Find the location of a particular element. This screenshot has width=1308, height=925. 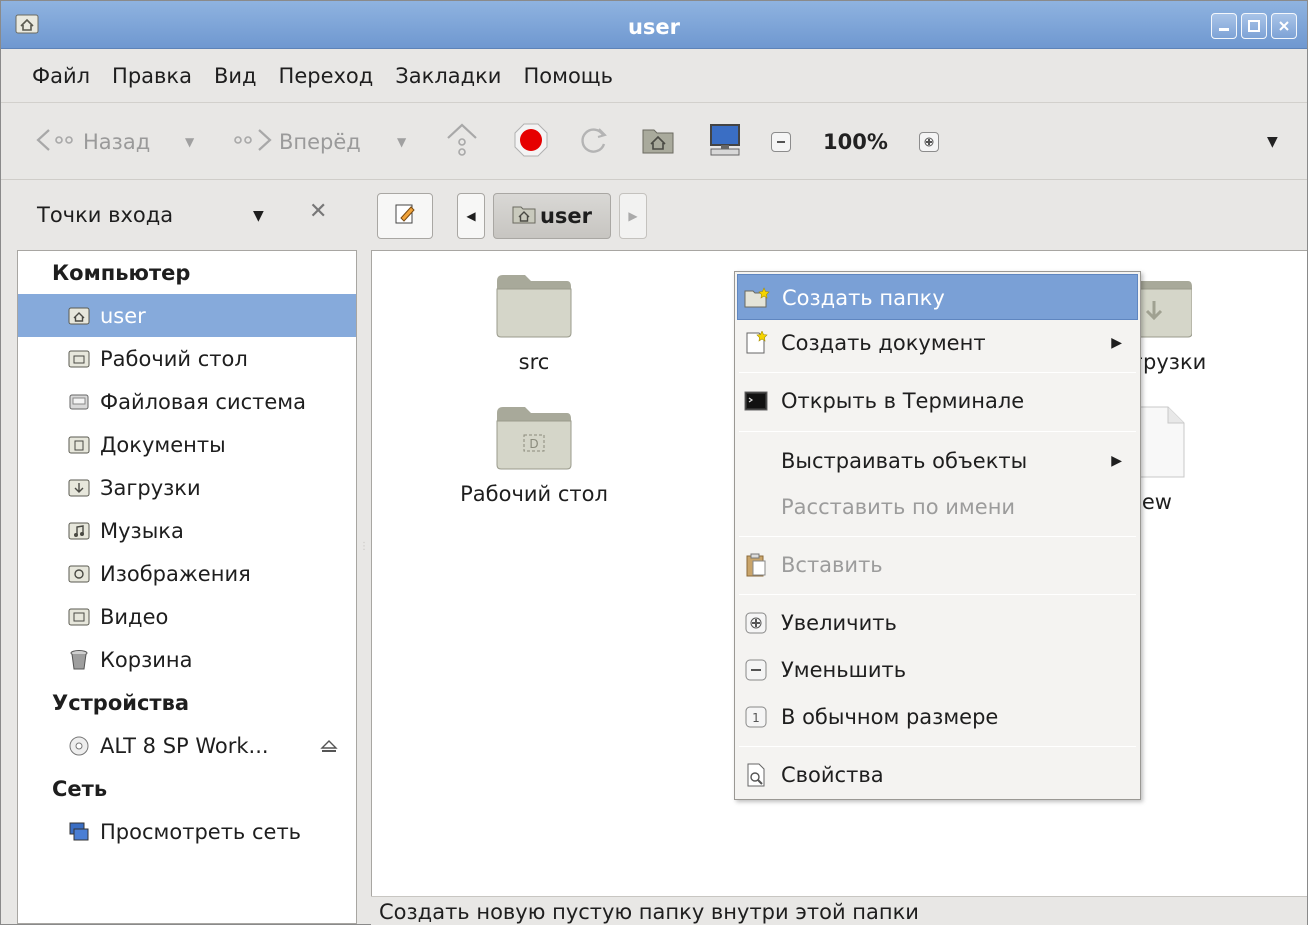

toolbar: Назад ▼ Вперёд ▼ 100% ▼ is located at coordinates (654, 142).